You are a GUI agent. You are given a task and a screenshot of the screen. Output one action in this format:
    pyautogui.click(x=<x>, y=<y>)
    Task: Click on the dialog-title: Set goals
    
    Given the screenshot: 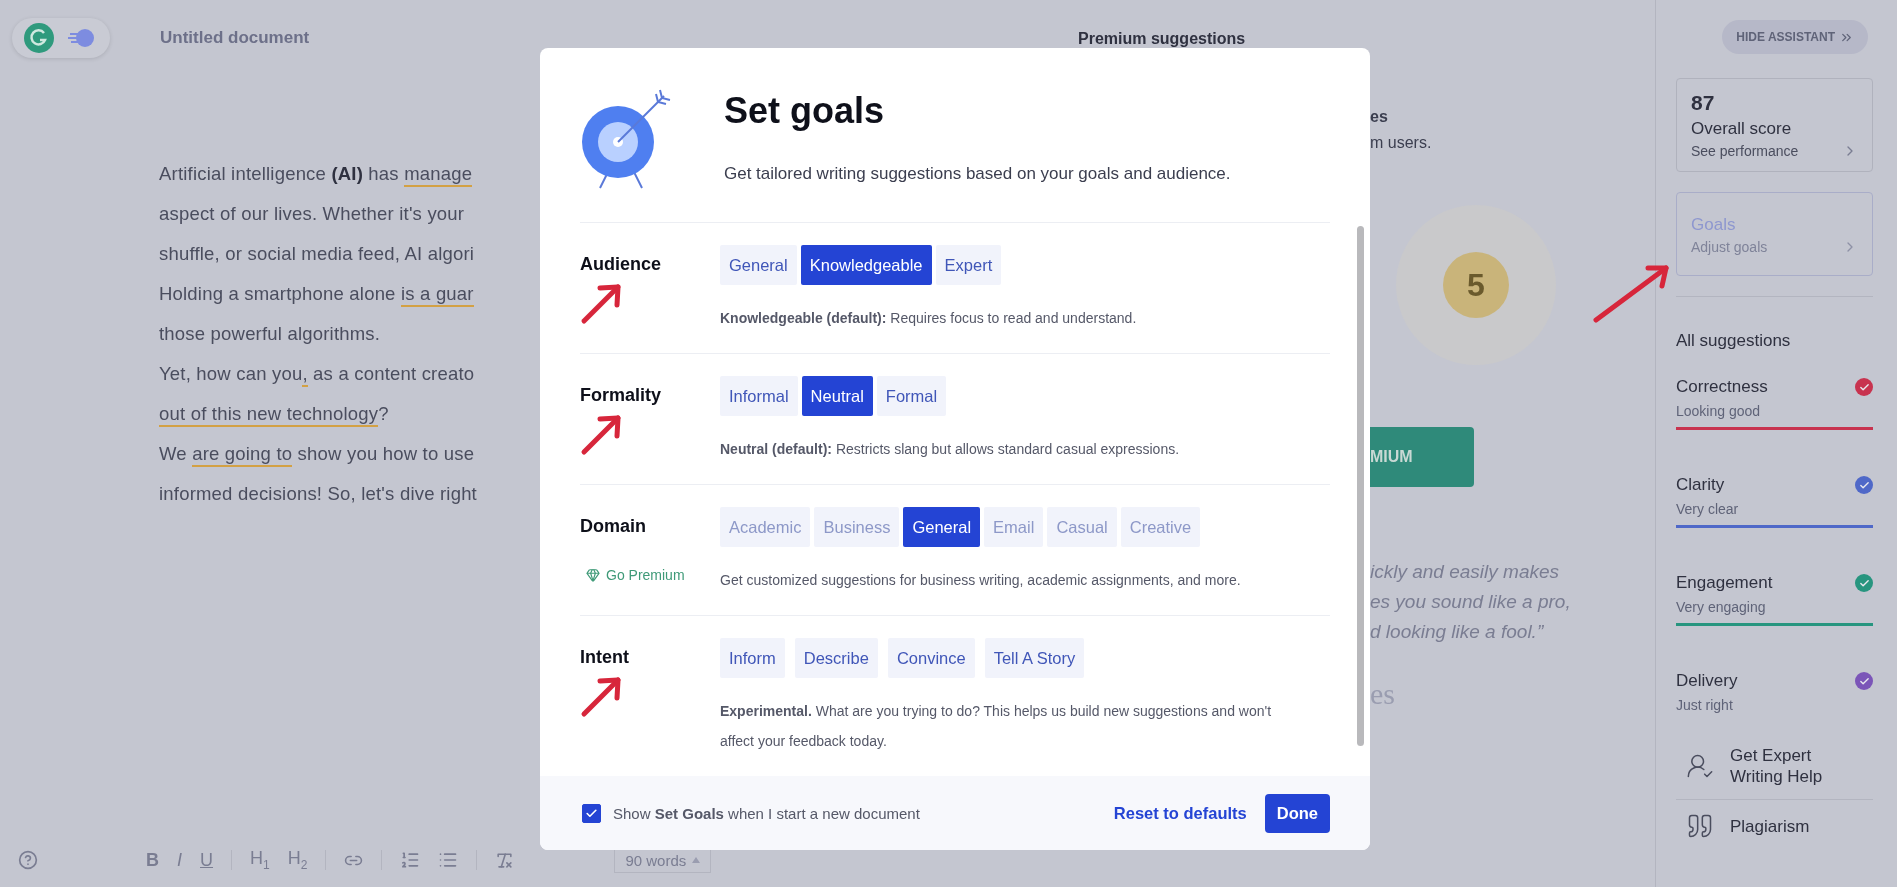 What is the action you would take?
    pyautogui.click(x=805, y=111)
    